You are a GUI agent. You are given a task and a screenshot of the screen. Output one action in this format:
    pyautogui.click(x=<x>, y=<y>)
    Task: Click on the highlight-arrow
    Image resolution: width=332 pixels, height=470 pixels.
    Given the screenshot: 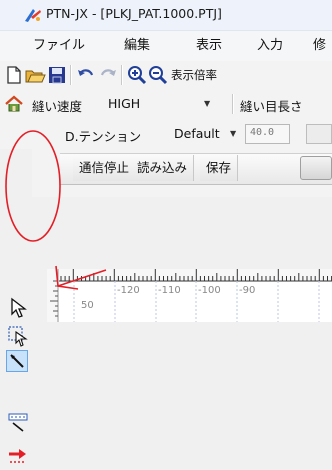 What is the action you would take?
    pyautogui.click(x=82, y=278)
    